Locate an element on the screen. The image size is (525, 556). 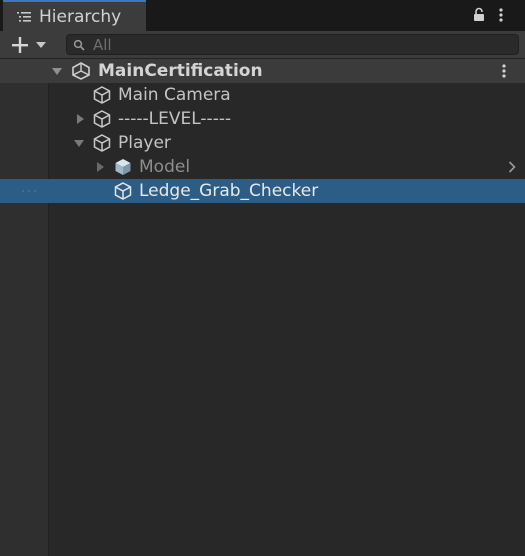
search-input is located at coordinates (303, 44).